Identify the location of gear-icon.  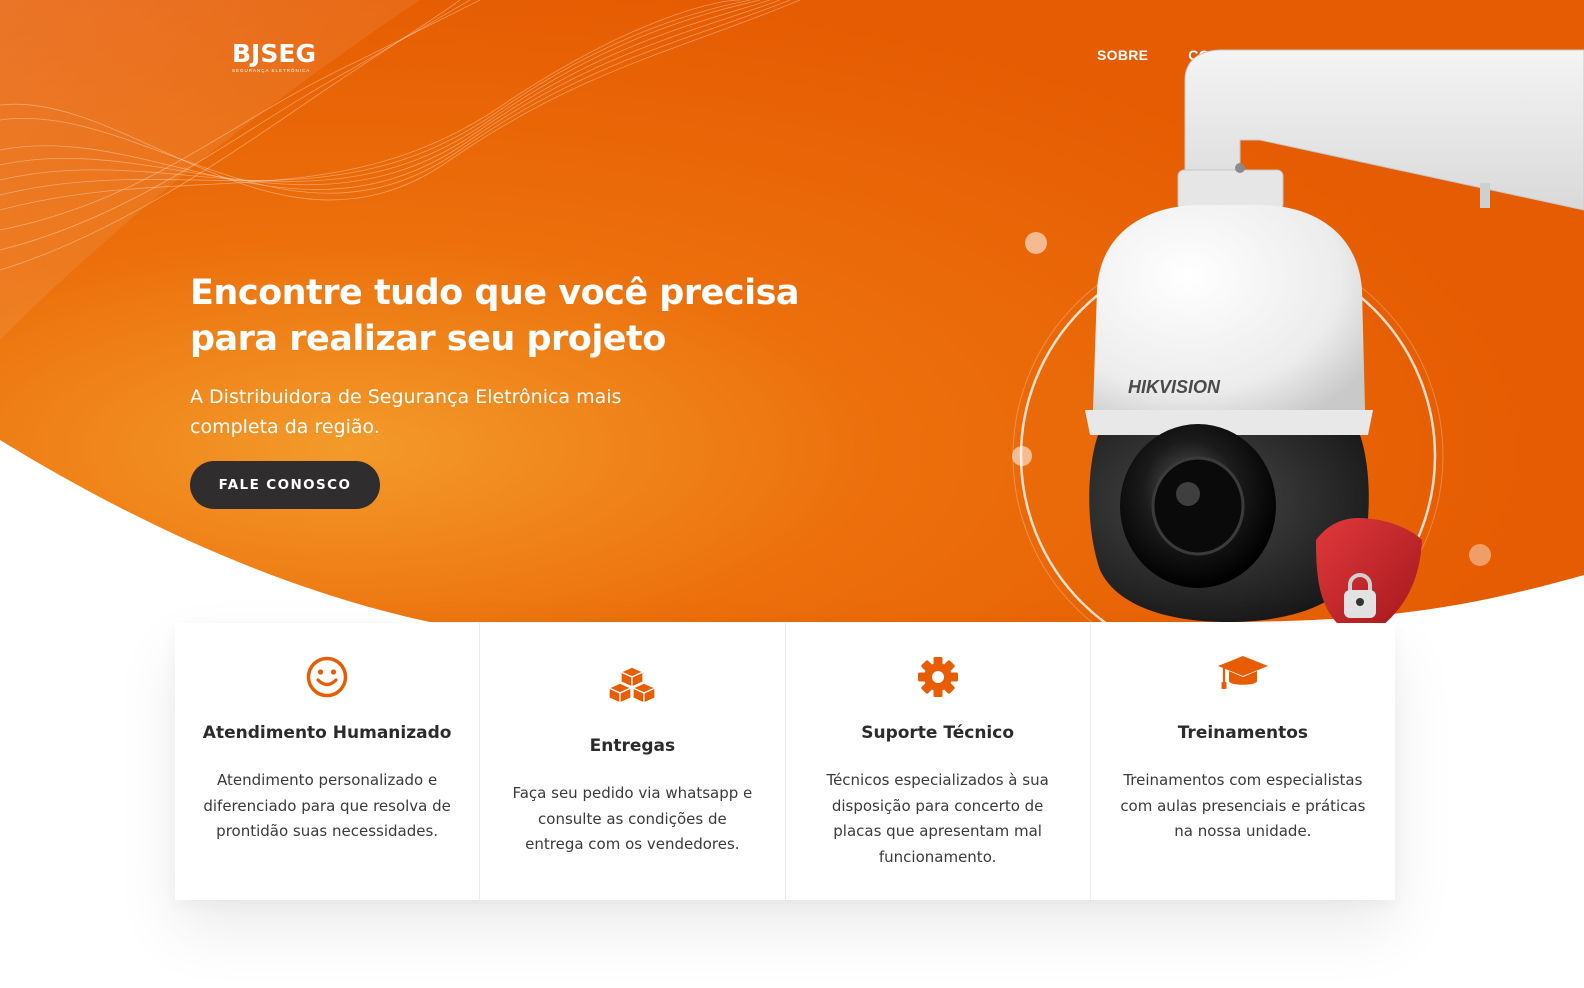
(937, 677).